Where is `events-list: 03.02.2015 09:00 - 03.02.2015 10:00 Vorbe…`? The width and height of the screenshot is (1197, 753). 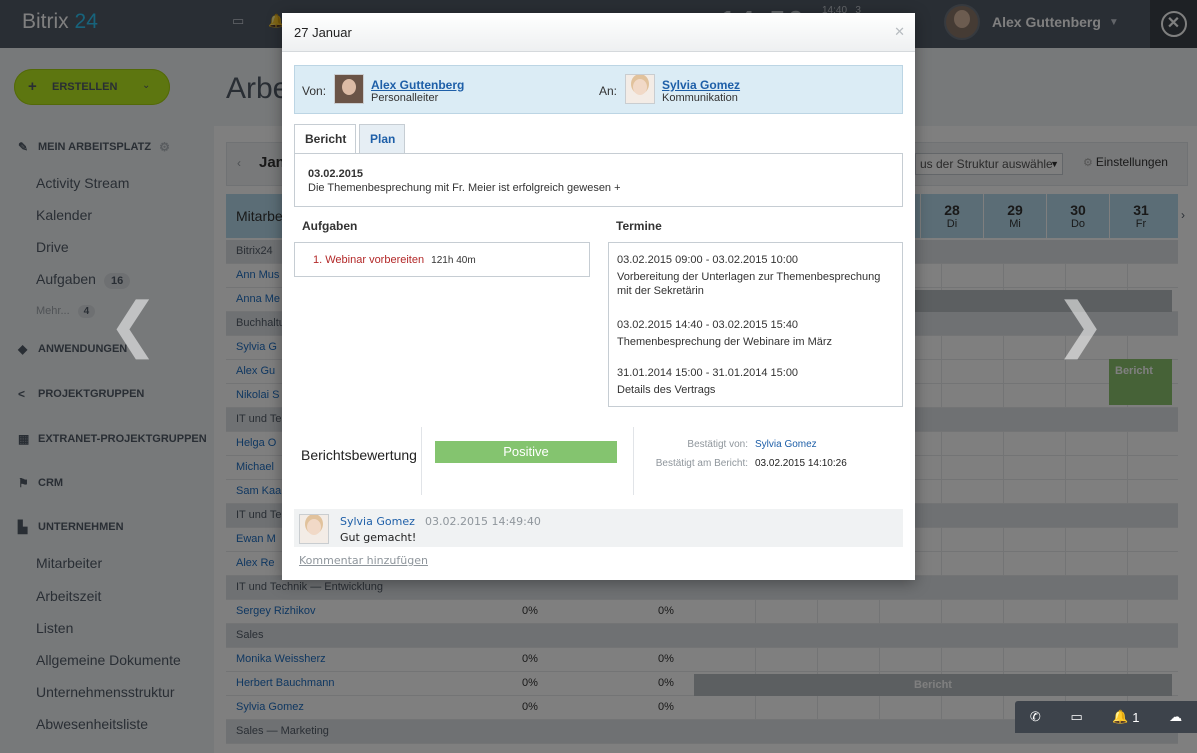
events-list: 03.02.2015 09:00 - 03.02.2015 10:00 Vorbe… is located at coordinates (755, 324).